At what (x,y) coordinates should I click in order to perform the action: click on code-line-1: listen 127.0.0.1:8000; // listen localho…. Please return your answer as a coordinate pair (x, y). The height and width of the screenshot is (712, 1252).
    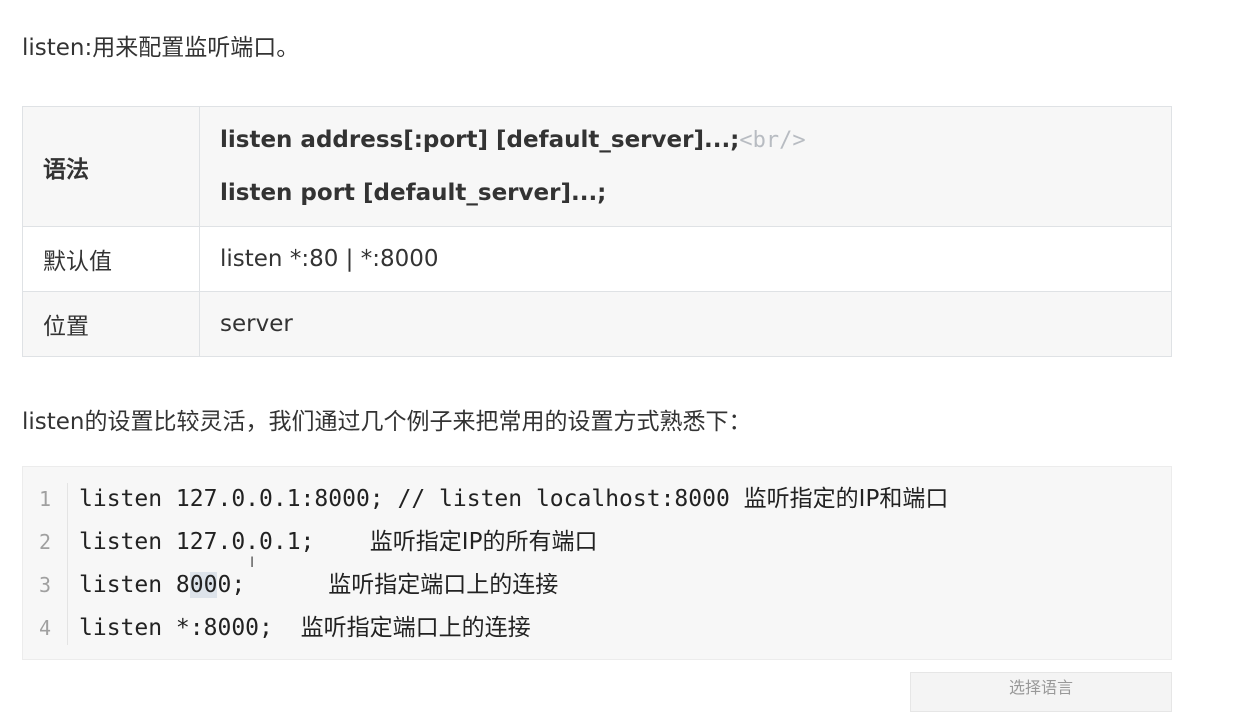
    Looking at the image, I should click on (513, 499).